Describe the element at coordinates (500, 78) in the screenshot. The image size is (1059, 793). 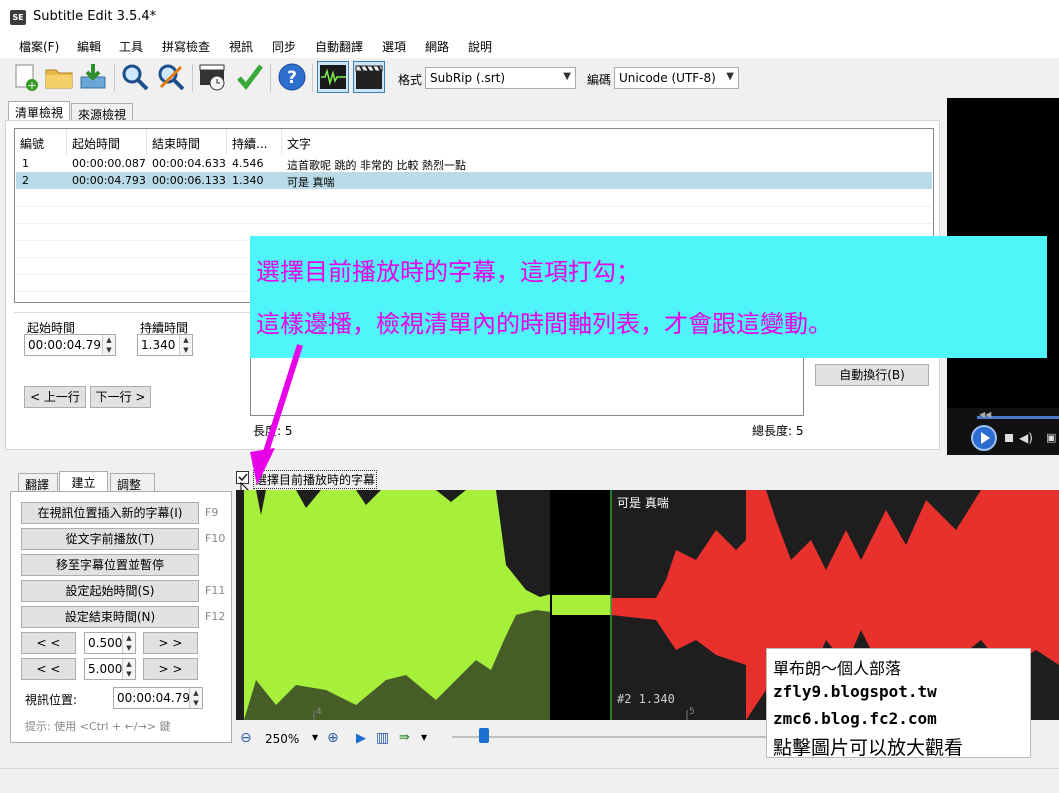
I see `format-select: SubRip (.srt) ▼` at that location.